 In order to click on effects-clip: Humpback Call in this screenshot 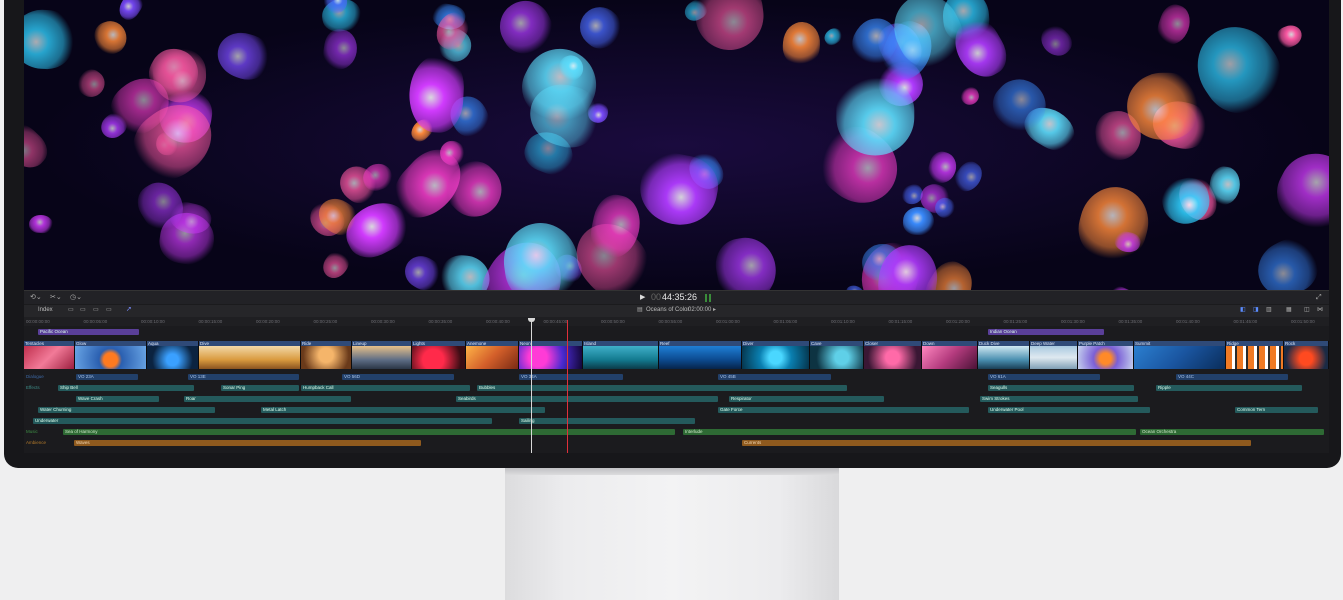, I will do `click(385, 388)`.